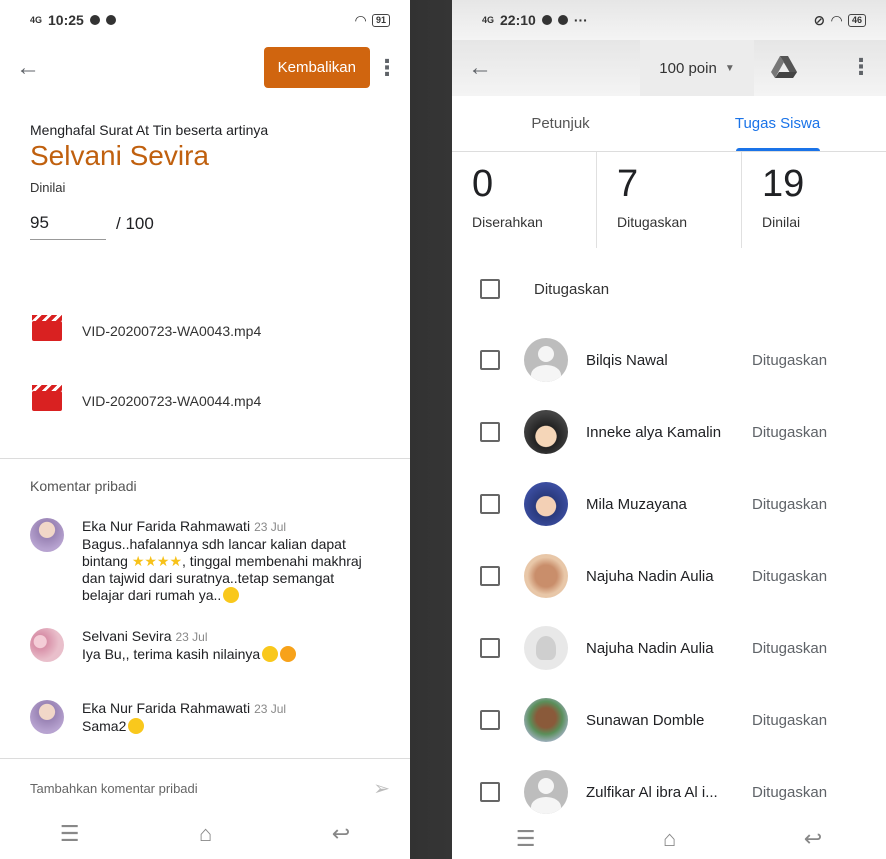 This screenshot has width=886, height=859. Describe the element at coordinates (227, 717) in the screenshot. I see `comment-body: Eka Nur Farida Rahmawati 23 Jul Sama2` at that location.